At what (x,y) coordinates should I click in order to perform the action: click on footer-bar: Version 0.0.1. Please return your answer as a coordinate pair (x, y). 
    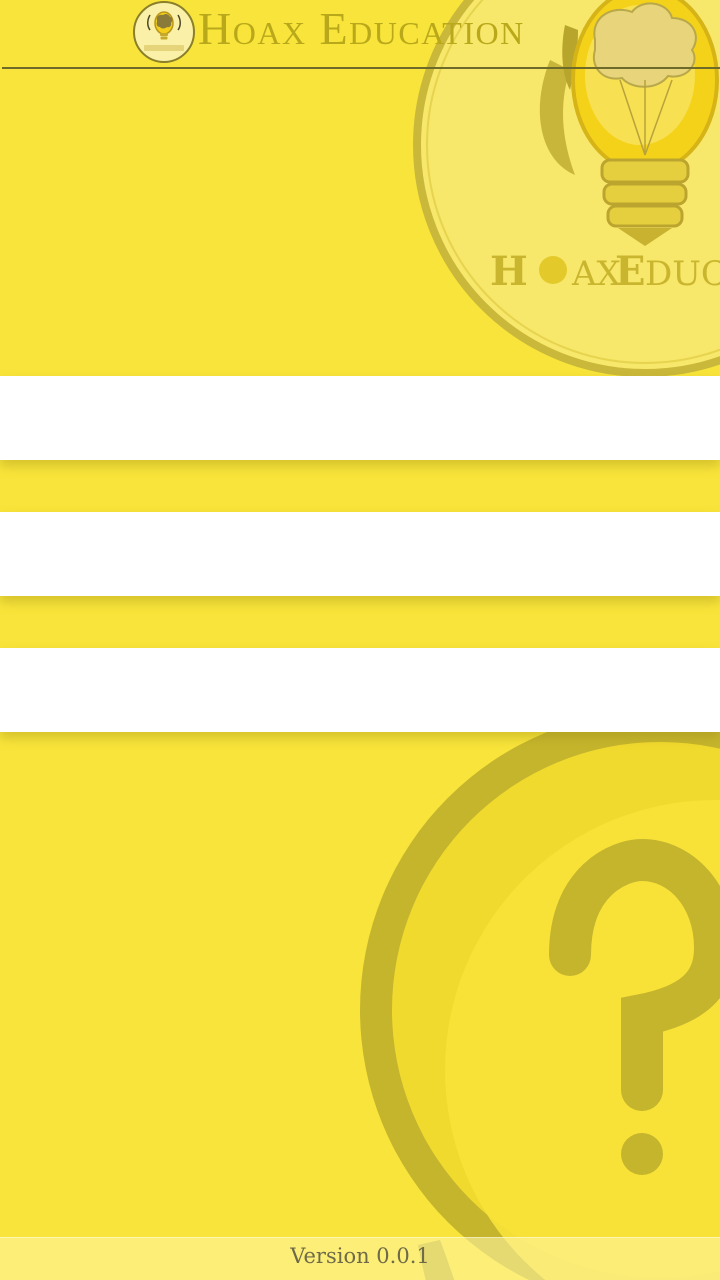
    Looking at the image, I should click on (360, 1258).